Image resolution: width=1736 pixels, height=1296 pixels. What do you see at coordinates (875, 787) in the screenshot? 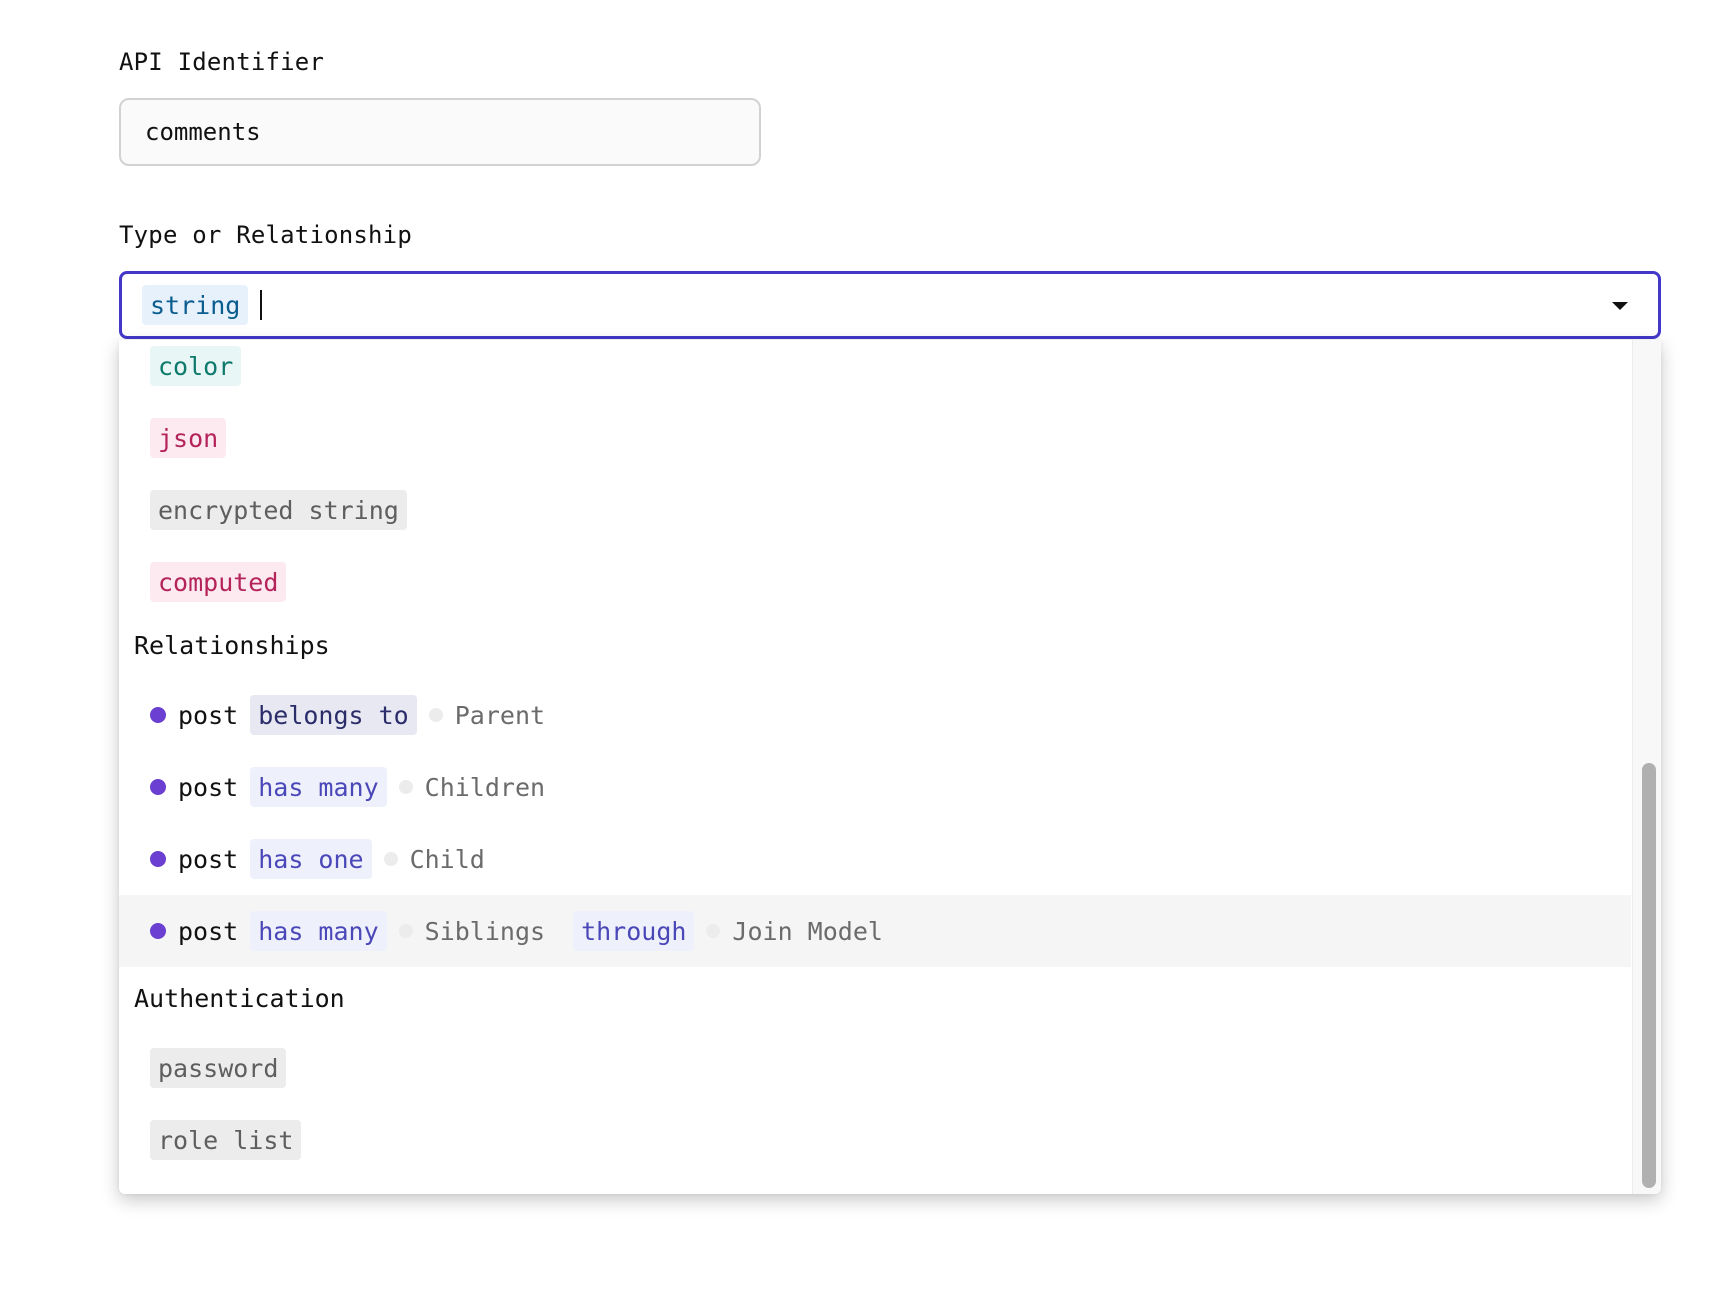
I see `option-has-many: post has many Children` at bounding box center [875, 787].